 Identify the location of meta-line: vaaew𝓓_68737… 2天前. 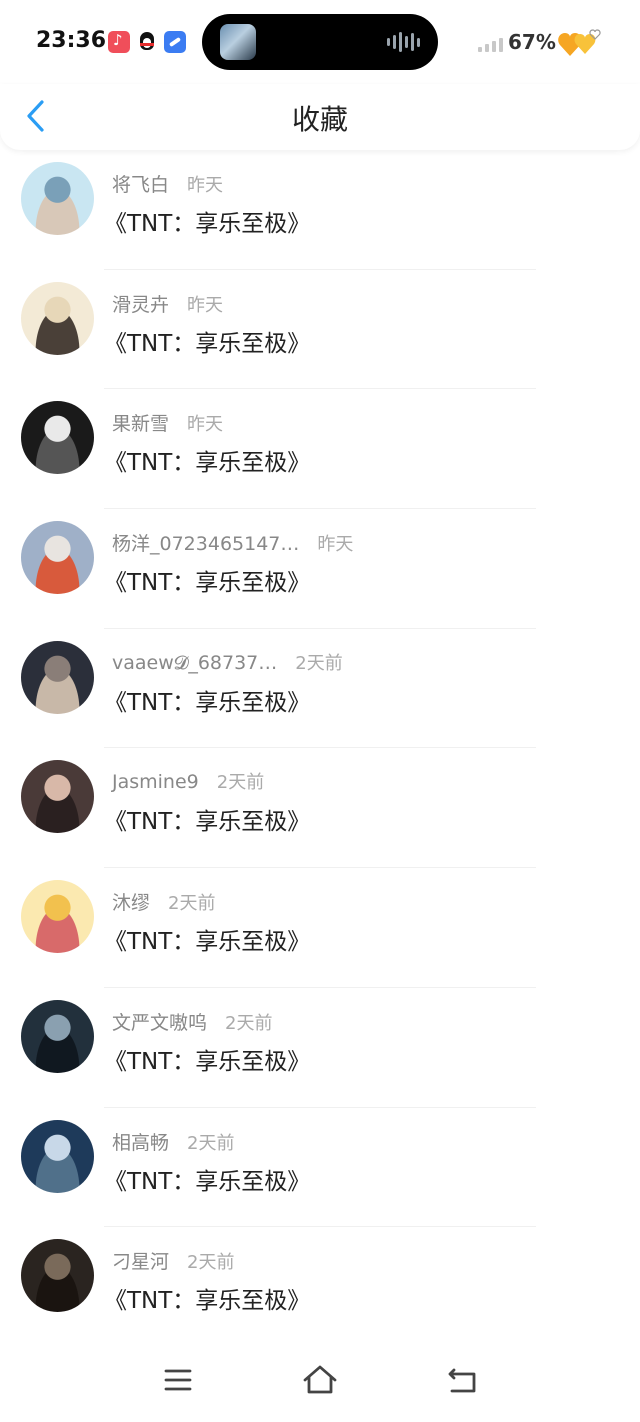
(227, 662).